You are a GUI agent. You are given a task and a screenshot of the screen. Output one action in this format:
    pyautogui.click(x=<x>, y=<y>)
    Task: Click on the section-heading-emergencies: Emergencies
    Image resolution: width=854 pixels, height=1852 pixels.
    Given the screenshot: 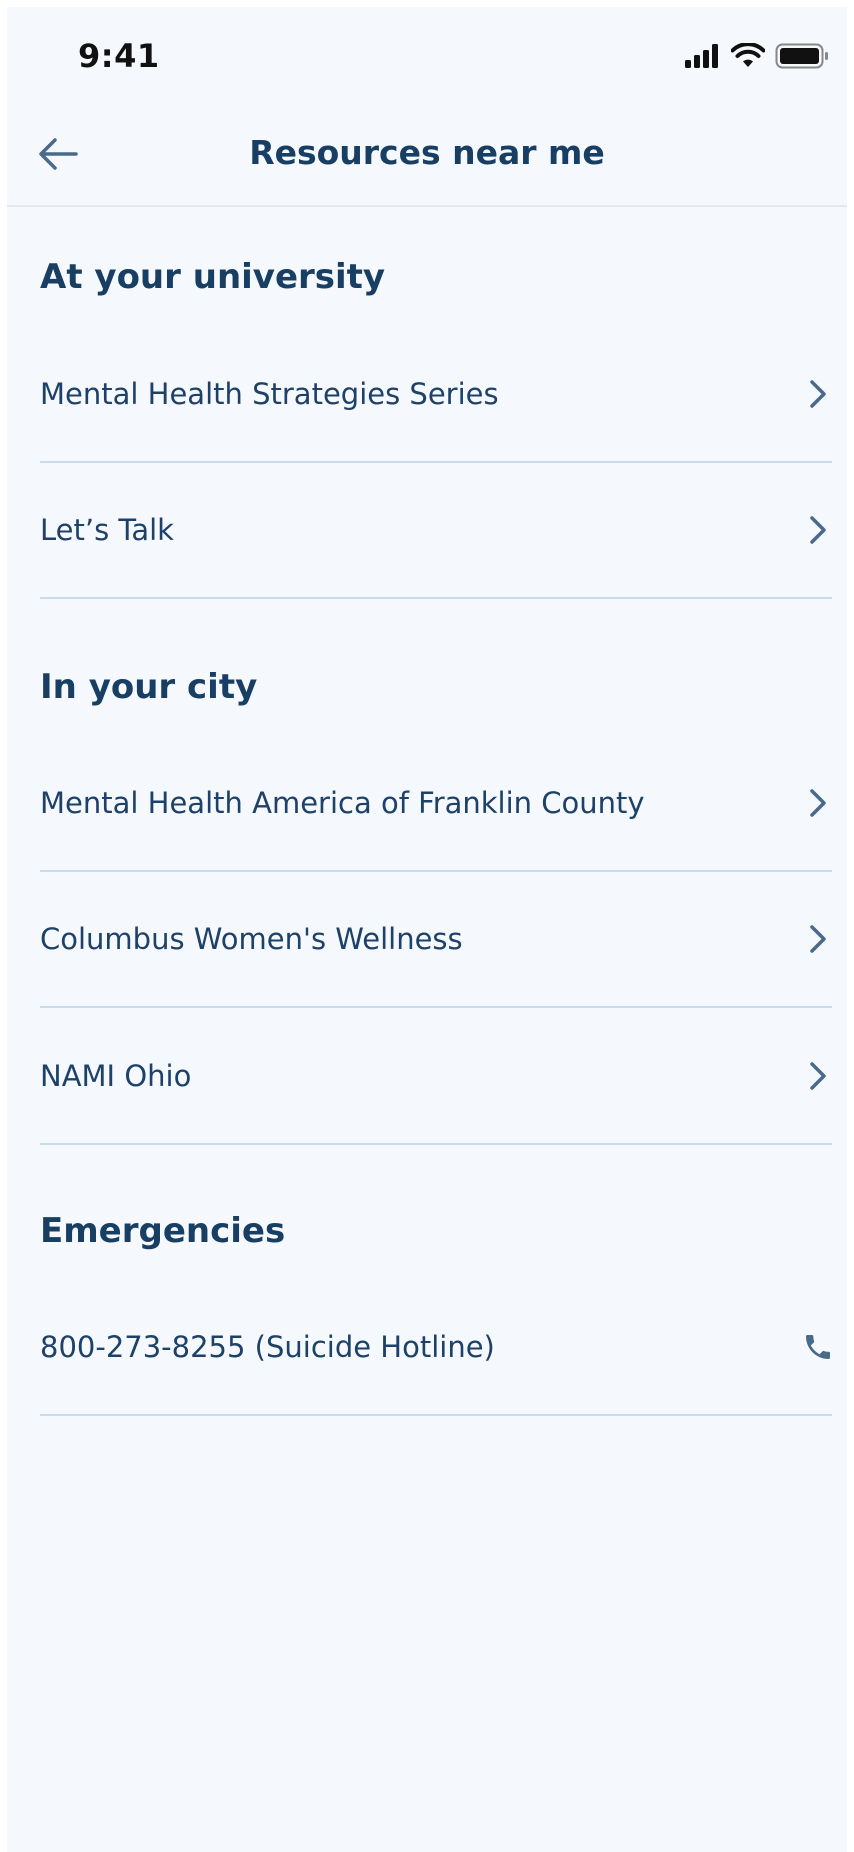 What is the action you would take?
    pyautogui.click(x=163, y=1231)
    